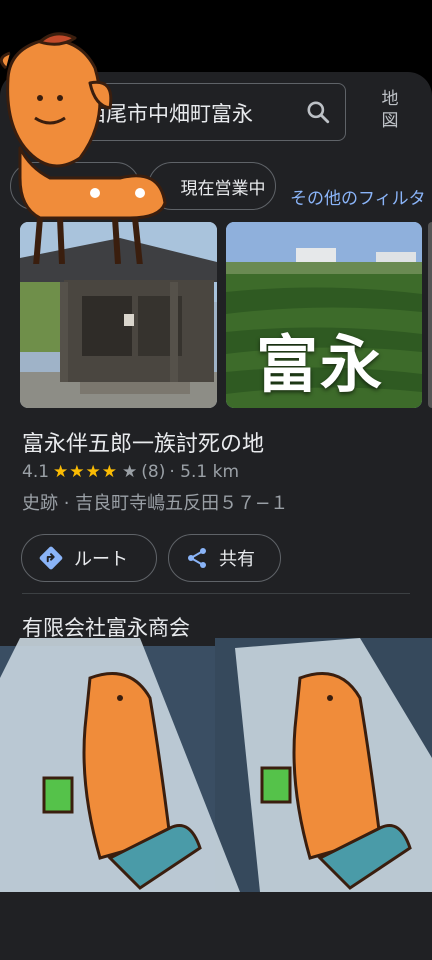 Image resolution: width=432 pixels, height=960 pixels. I want to click on share-label: 共有, so click(237, 559).